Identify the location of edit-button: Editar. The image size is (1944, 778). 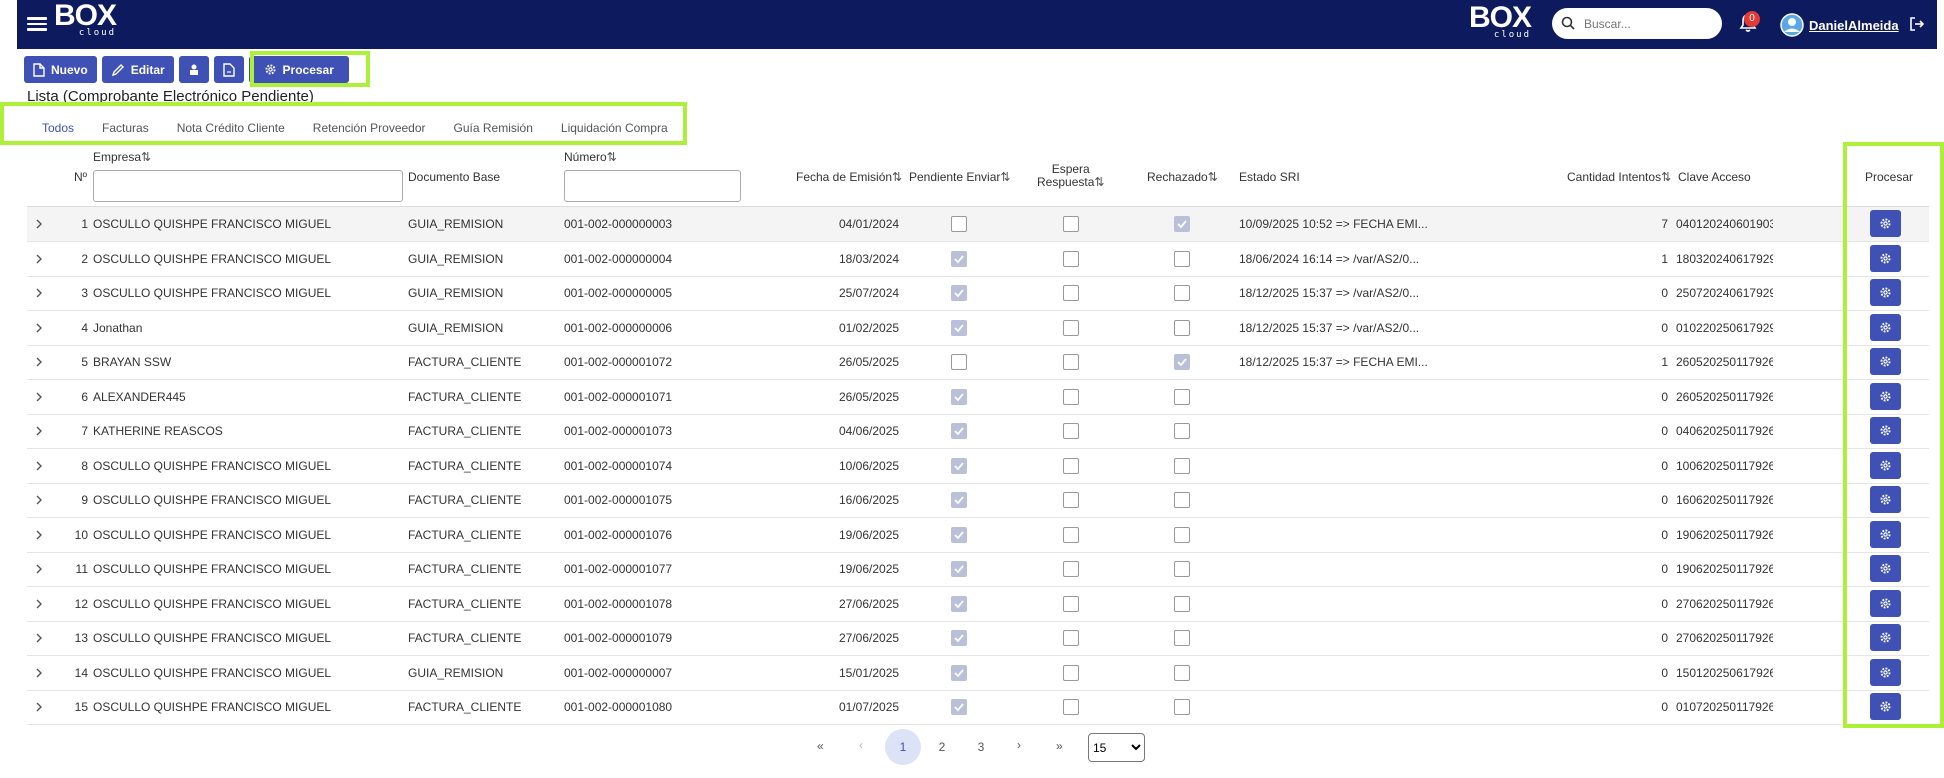
(137, 69).